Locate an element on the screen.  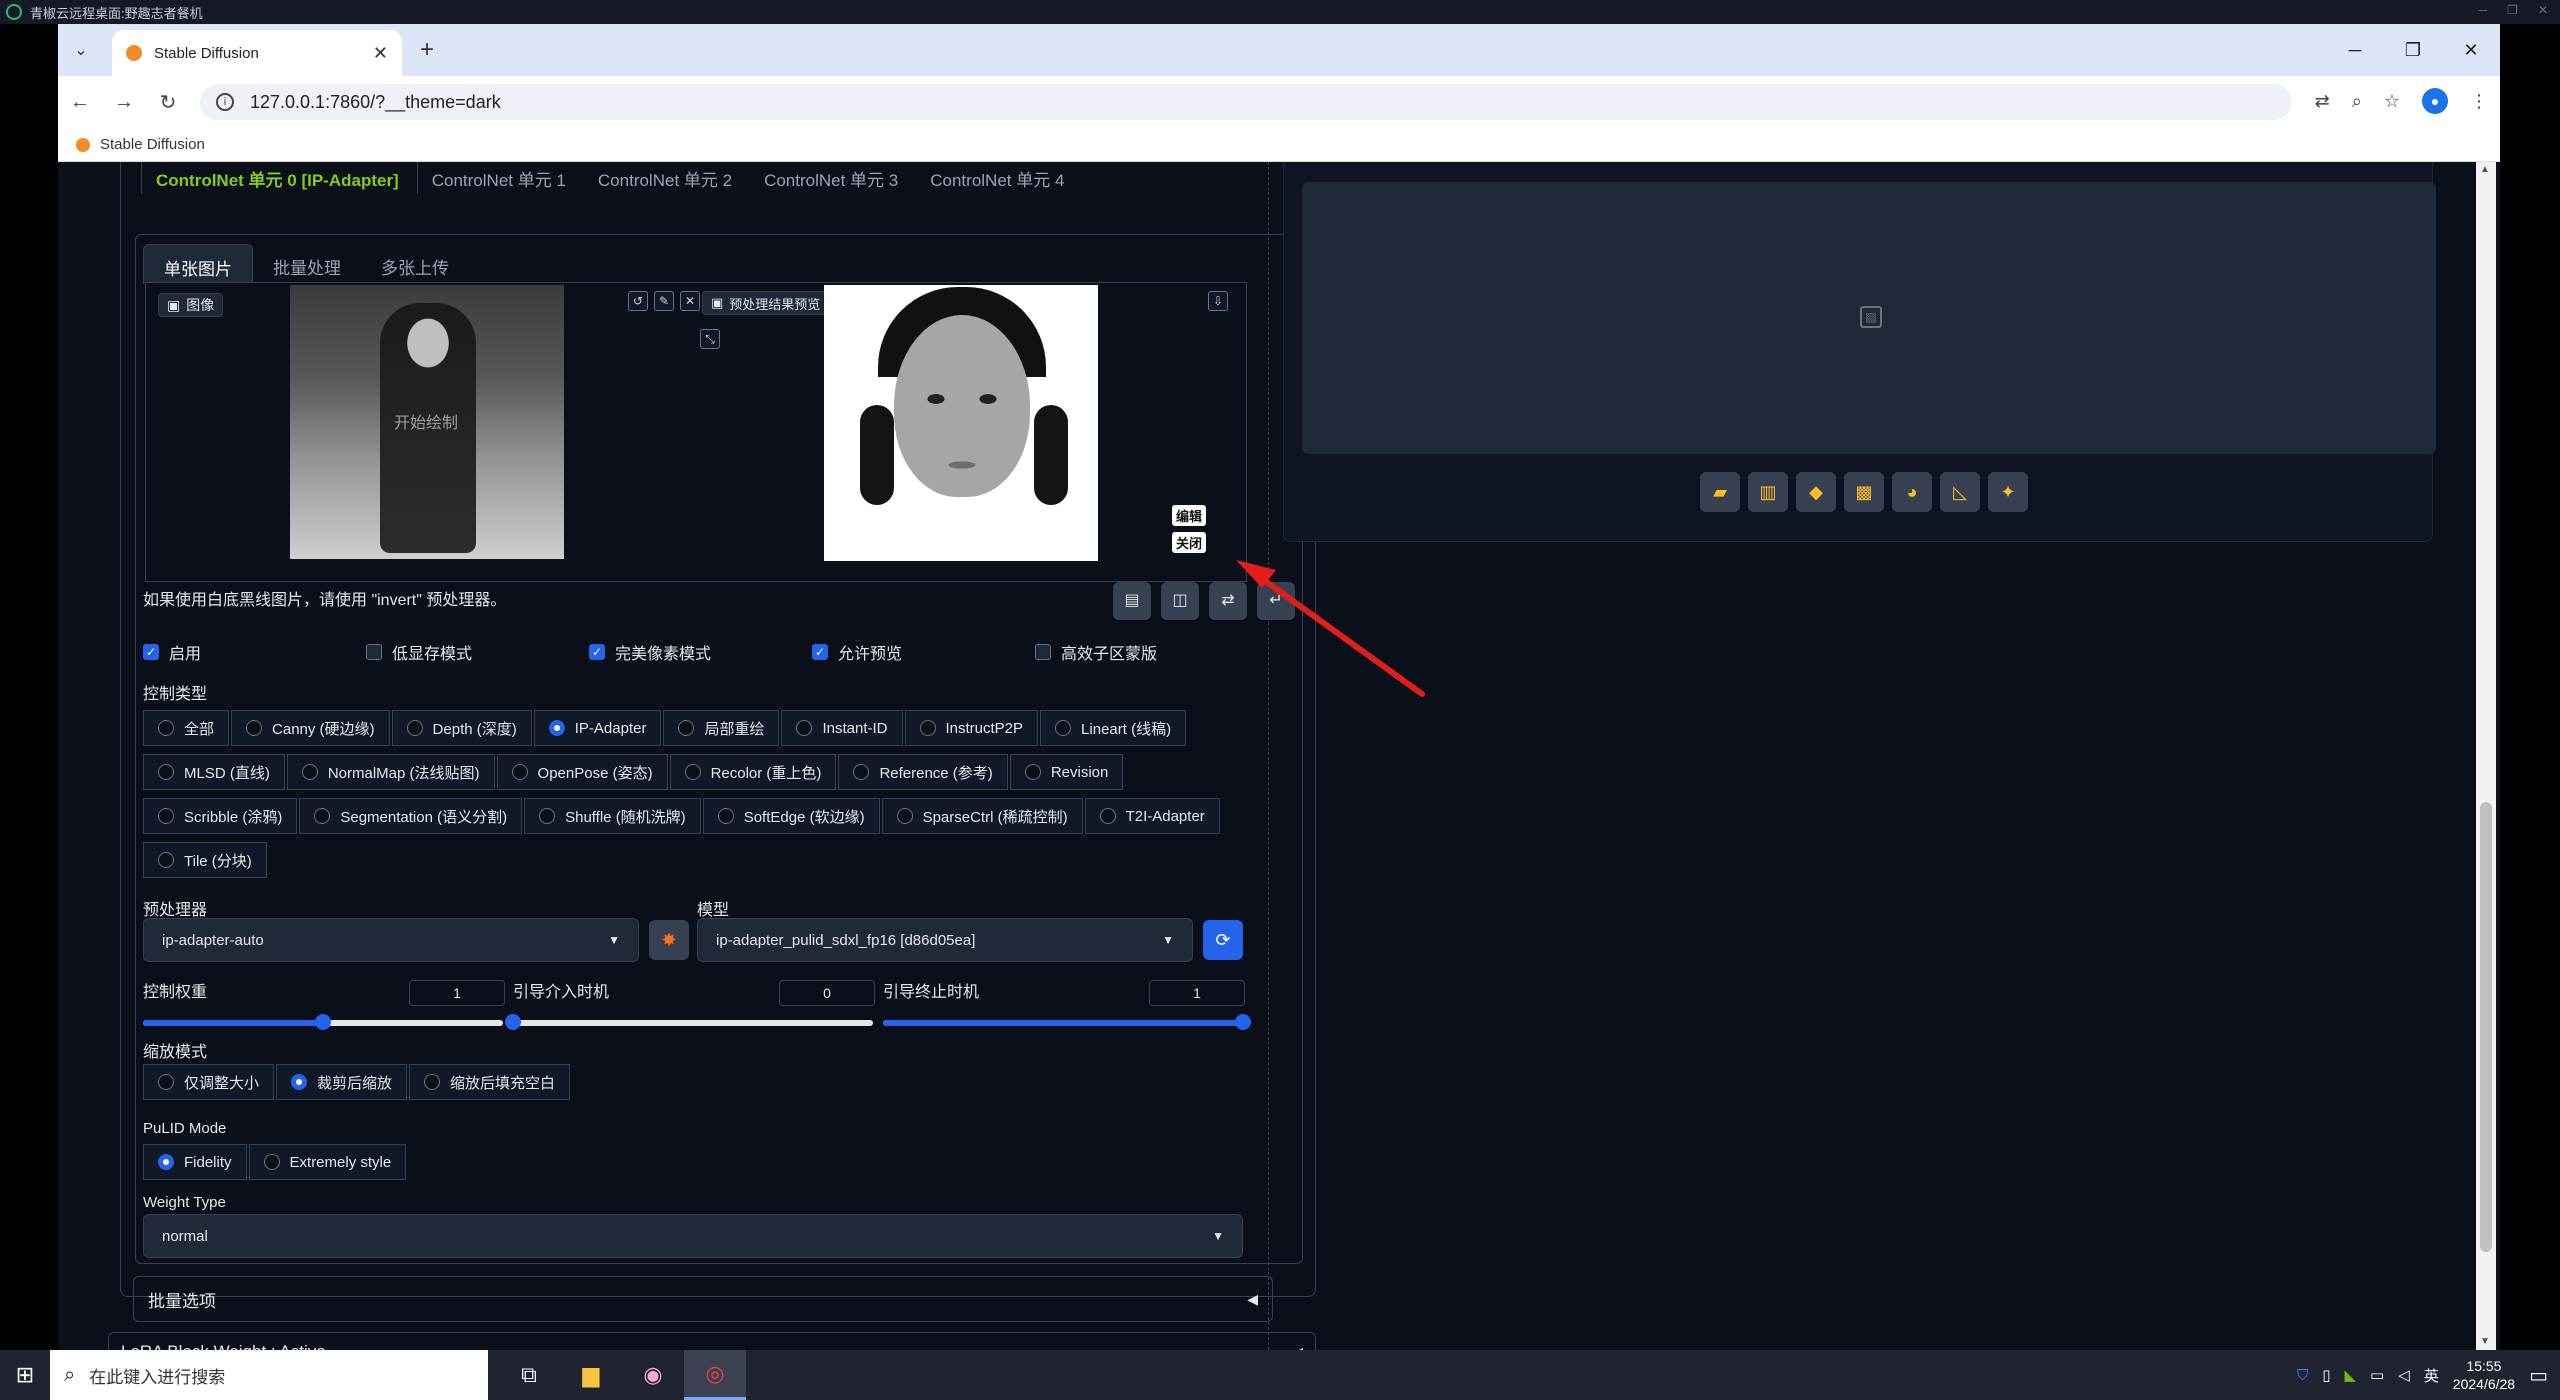
crop-resize-radio: 裁剪后缩放 is located at coordinates (342, 1082).